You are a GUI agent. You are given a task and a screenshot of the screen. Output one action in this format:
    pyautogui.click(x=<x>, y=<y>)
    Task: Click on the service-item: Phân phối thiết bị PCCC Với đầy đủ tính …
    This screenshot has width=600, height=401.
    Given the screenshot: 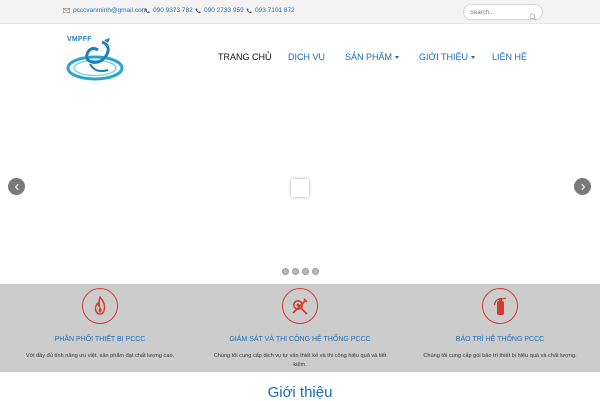 What is the action you would take?
    pyautogui.click(x=100, y=328)
    